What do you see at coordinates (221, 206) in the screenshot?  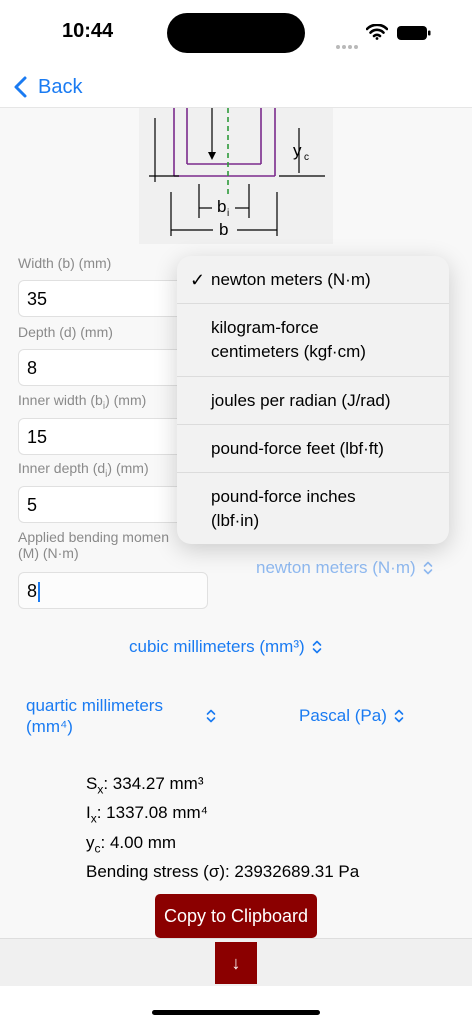 I see `diagram-bi-label: b` at bounding box center [221, 206].